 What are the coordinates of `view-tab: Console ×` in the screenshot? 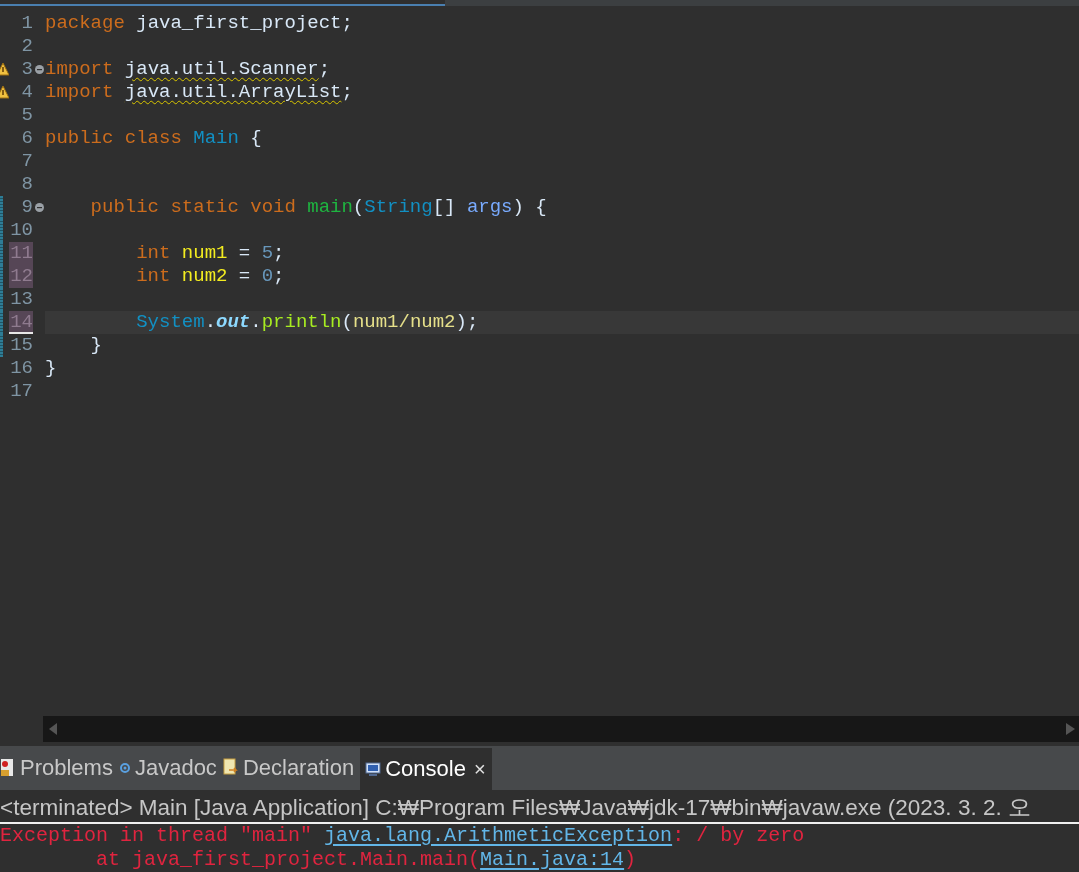 It's located at (426, 769).